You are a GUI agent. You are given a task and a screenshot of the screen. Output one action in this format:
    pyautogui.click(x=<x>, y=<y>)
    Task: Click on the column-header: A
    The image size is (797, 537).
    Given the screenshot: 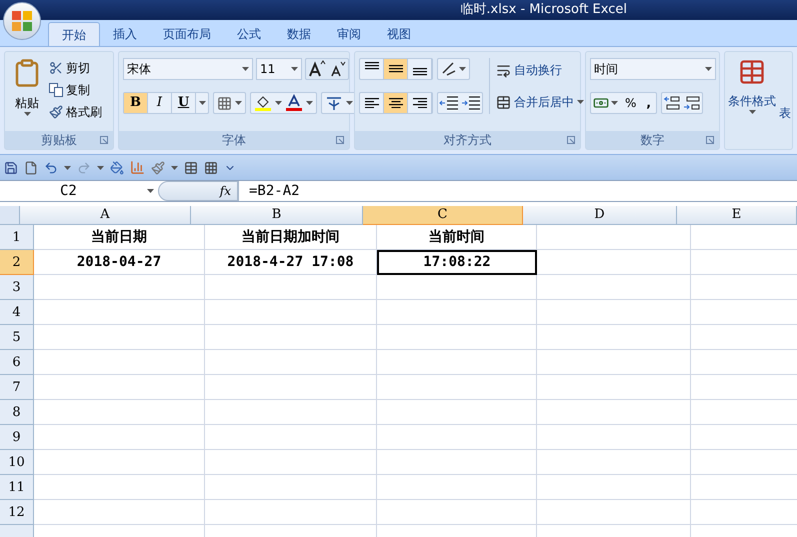 What is the action you would take?
    pyautogui.click(x=105, y=215)
    